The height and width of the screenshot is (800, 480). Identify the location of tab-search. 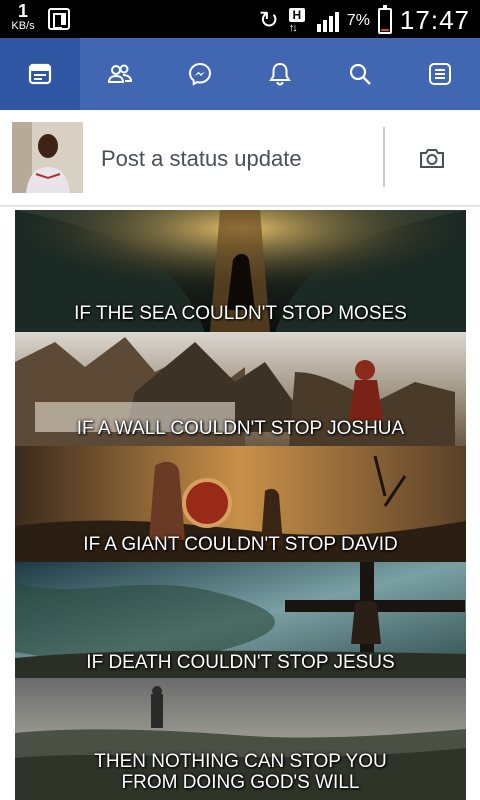
(360, 74).